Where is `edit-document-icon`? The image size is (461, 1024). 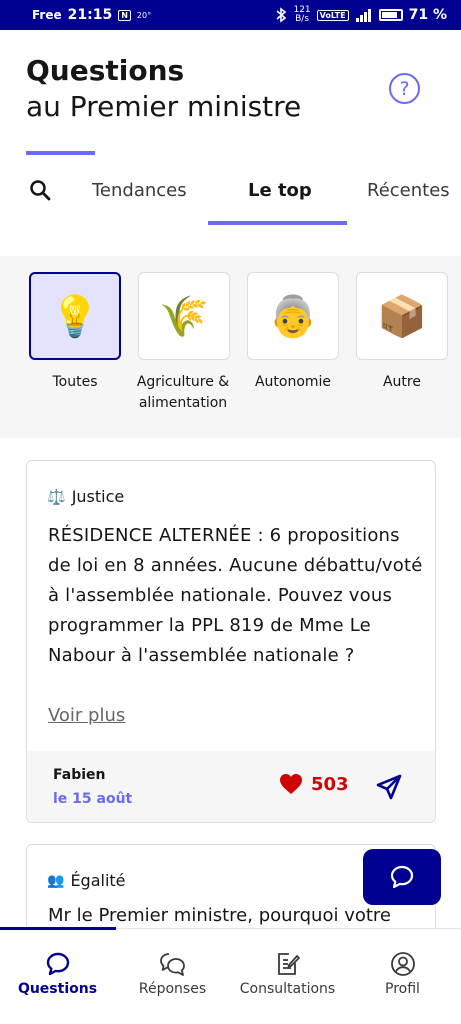
edit-document-icon is located at coordinates (288, 964).